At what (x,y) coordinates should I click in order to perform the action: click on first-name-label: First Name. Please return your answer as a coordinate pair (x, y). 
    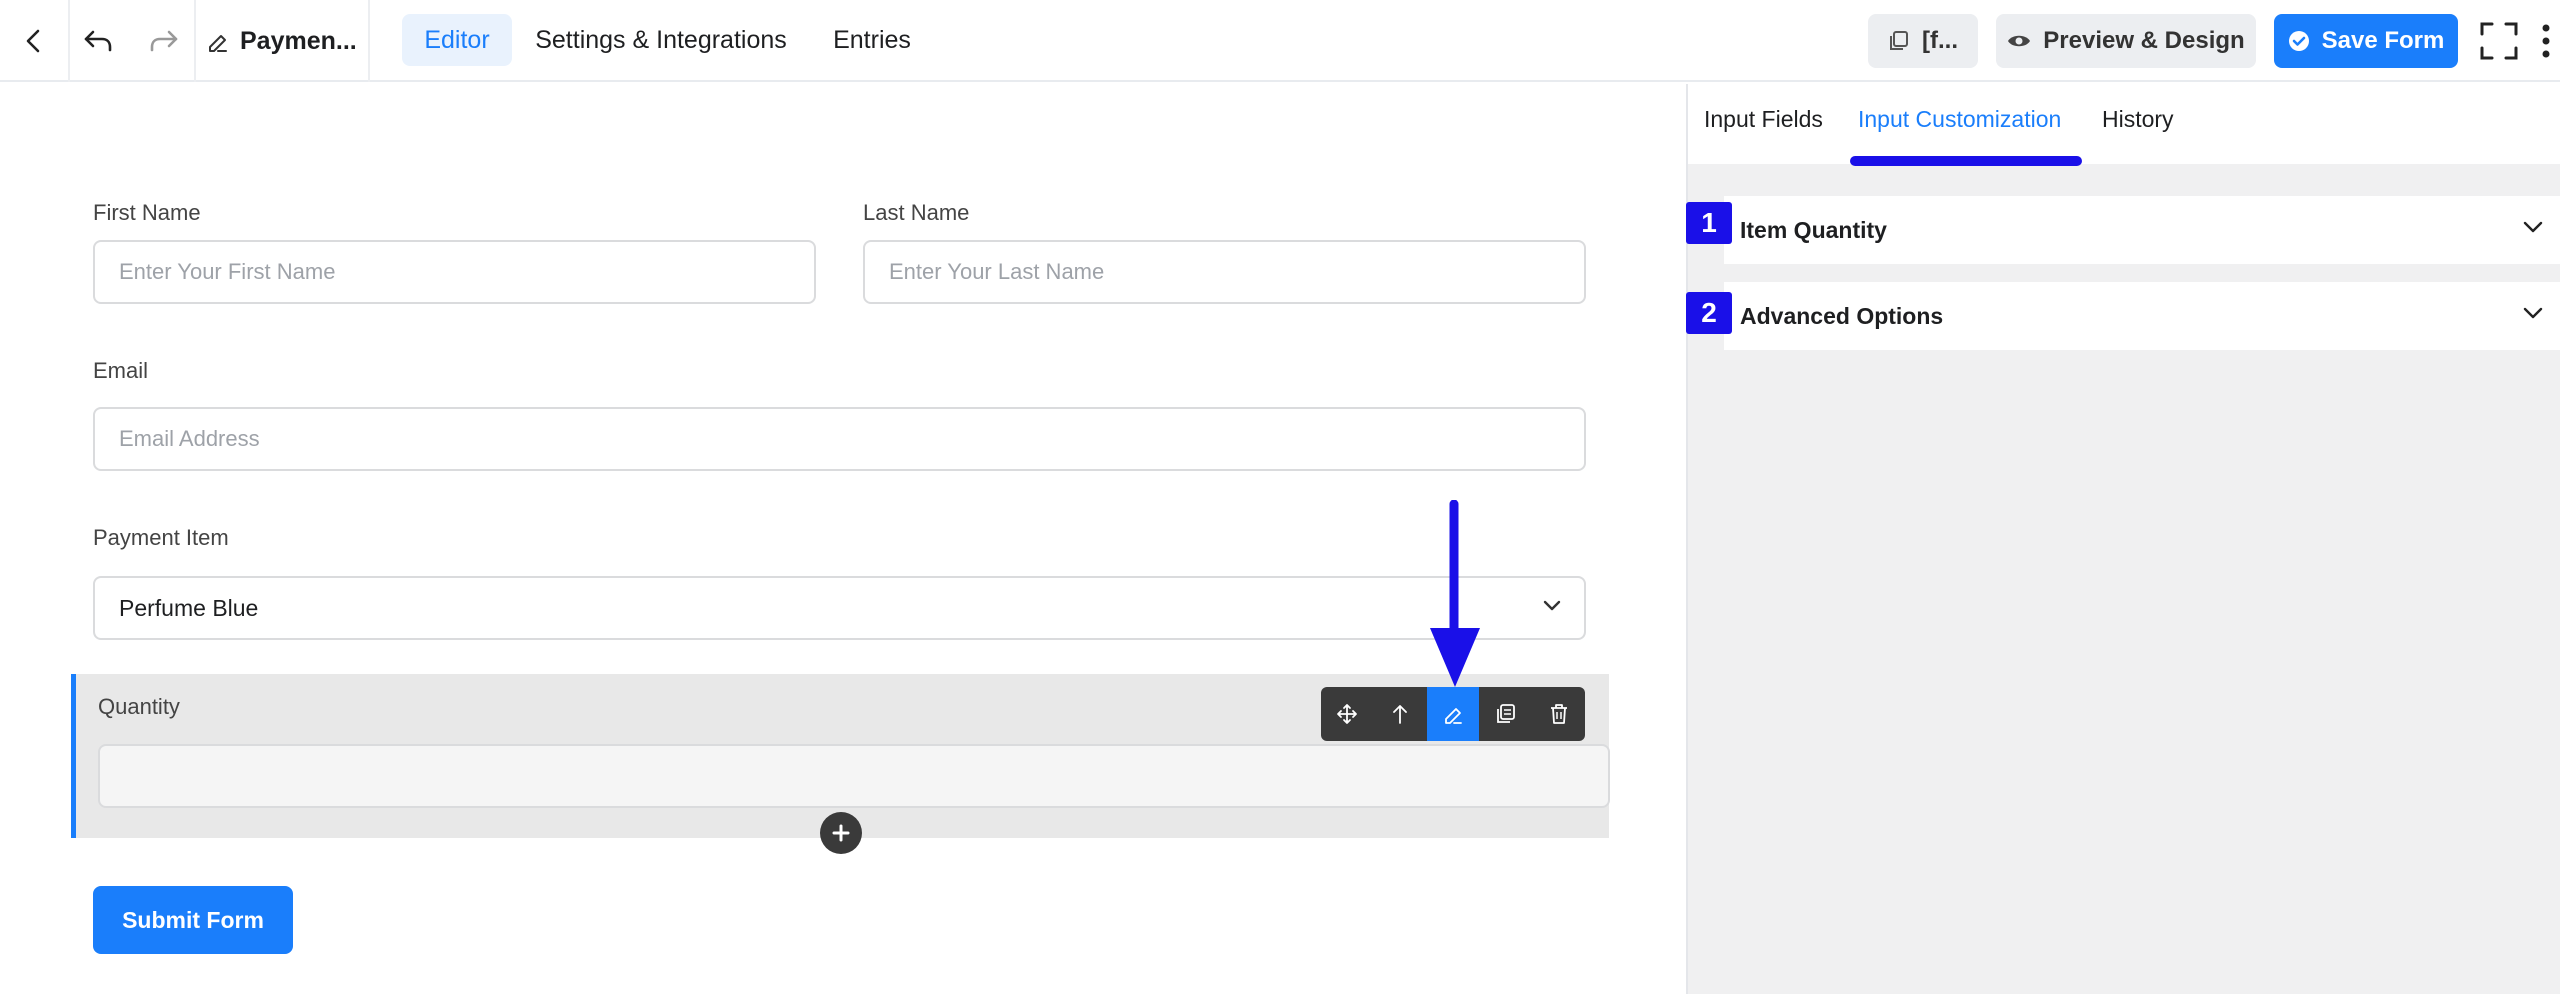
    Looking at the image, I should click on (147, 212).